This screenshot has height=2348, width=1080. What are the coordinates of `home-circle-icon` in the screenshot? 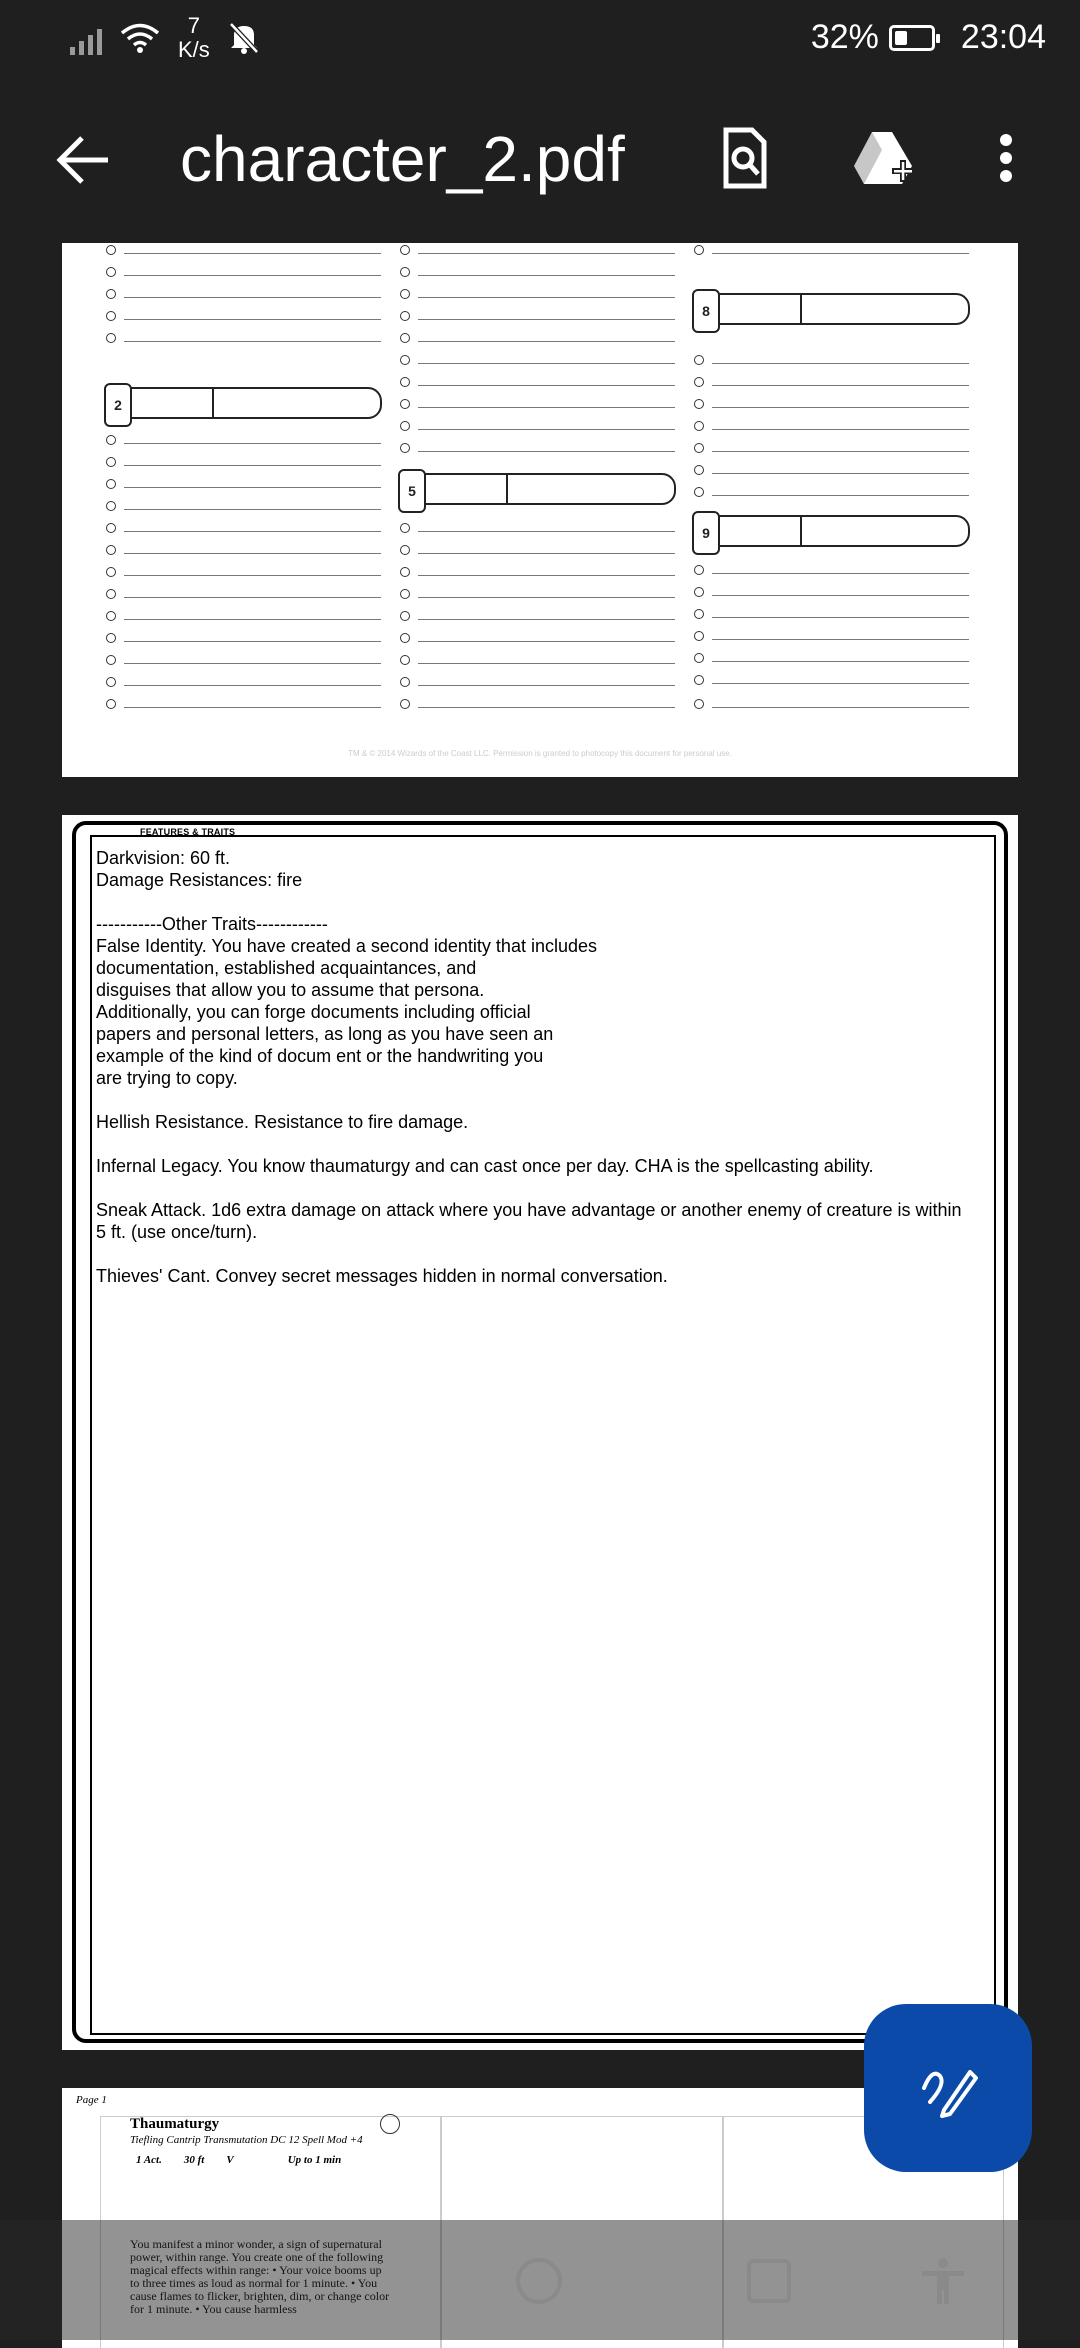 It's located at (539, 2281).